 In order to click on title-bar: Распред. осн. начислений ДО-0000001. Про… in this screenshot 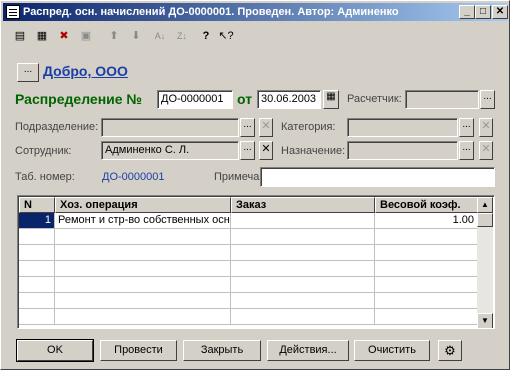, I will do `click(255, 12)`.